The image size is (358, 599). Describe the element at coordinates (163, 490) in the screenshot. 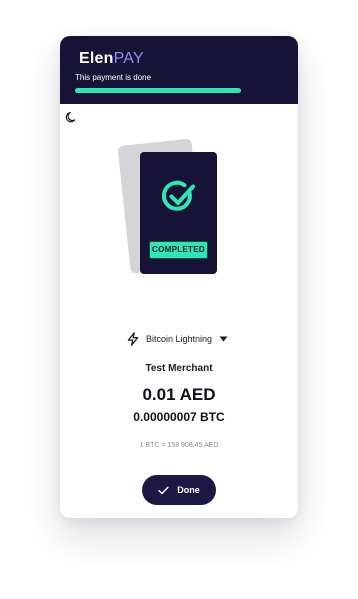

I see `check-icon` at that location.